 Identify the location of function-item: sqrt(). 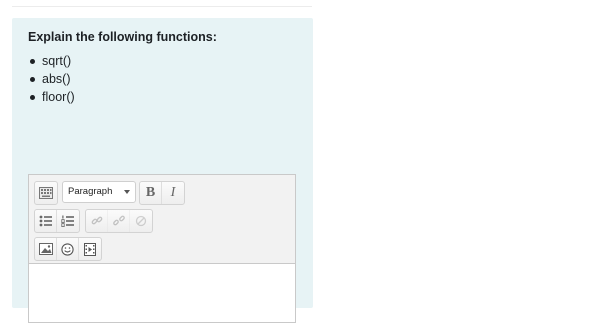
(51, 61).